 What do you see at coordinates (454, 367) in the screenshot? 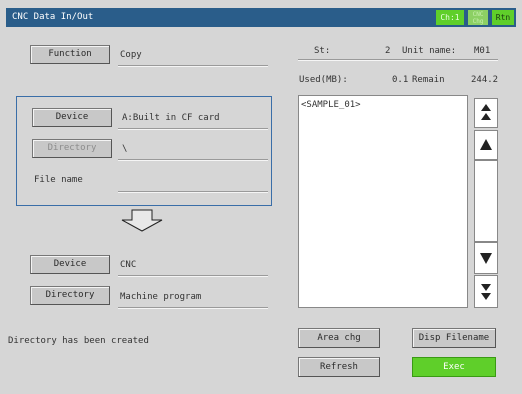
I see `exec-button: Exec` at bounding box center [454, 367].